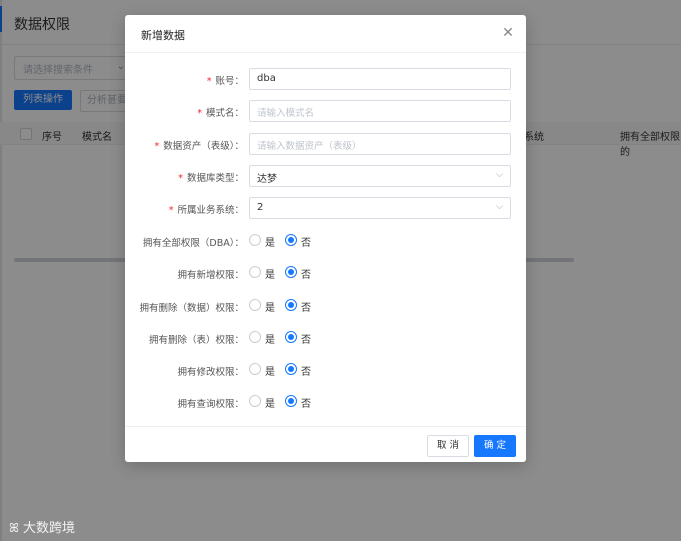  I want to click on schema-label: * 模式名：, so click(220, 113).